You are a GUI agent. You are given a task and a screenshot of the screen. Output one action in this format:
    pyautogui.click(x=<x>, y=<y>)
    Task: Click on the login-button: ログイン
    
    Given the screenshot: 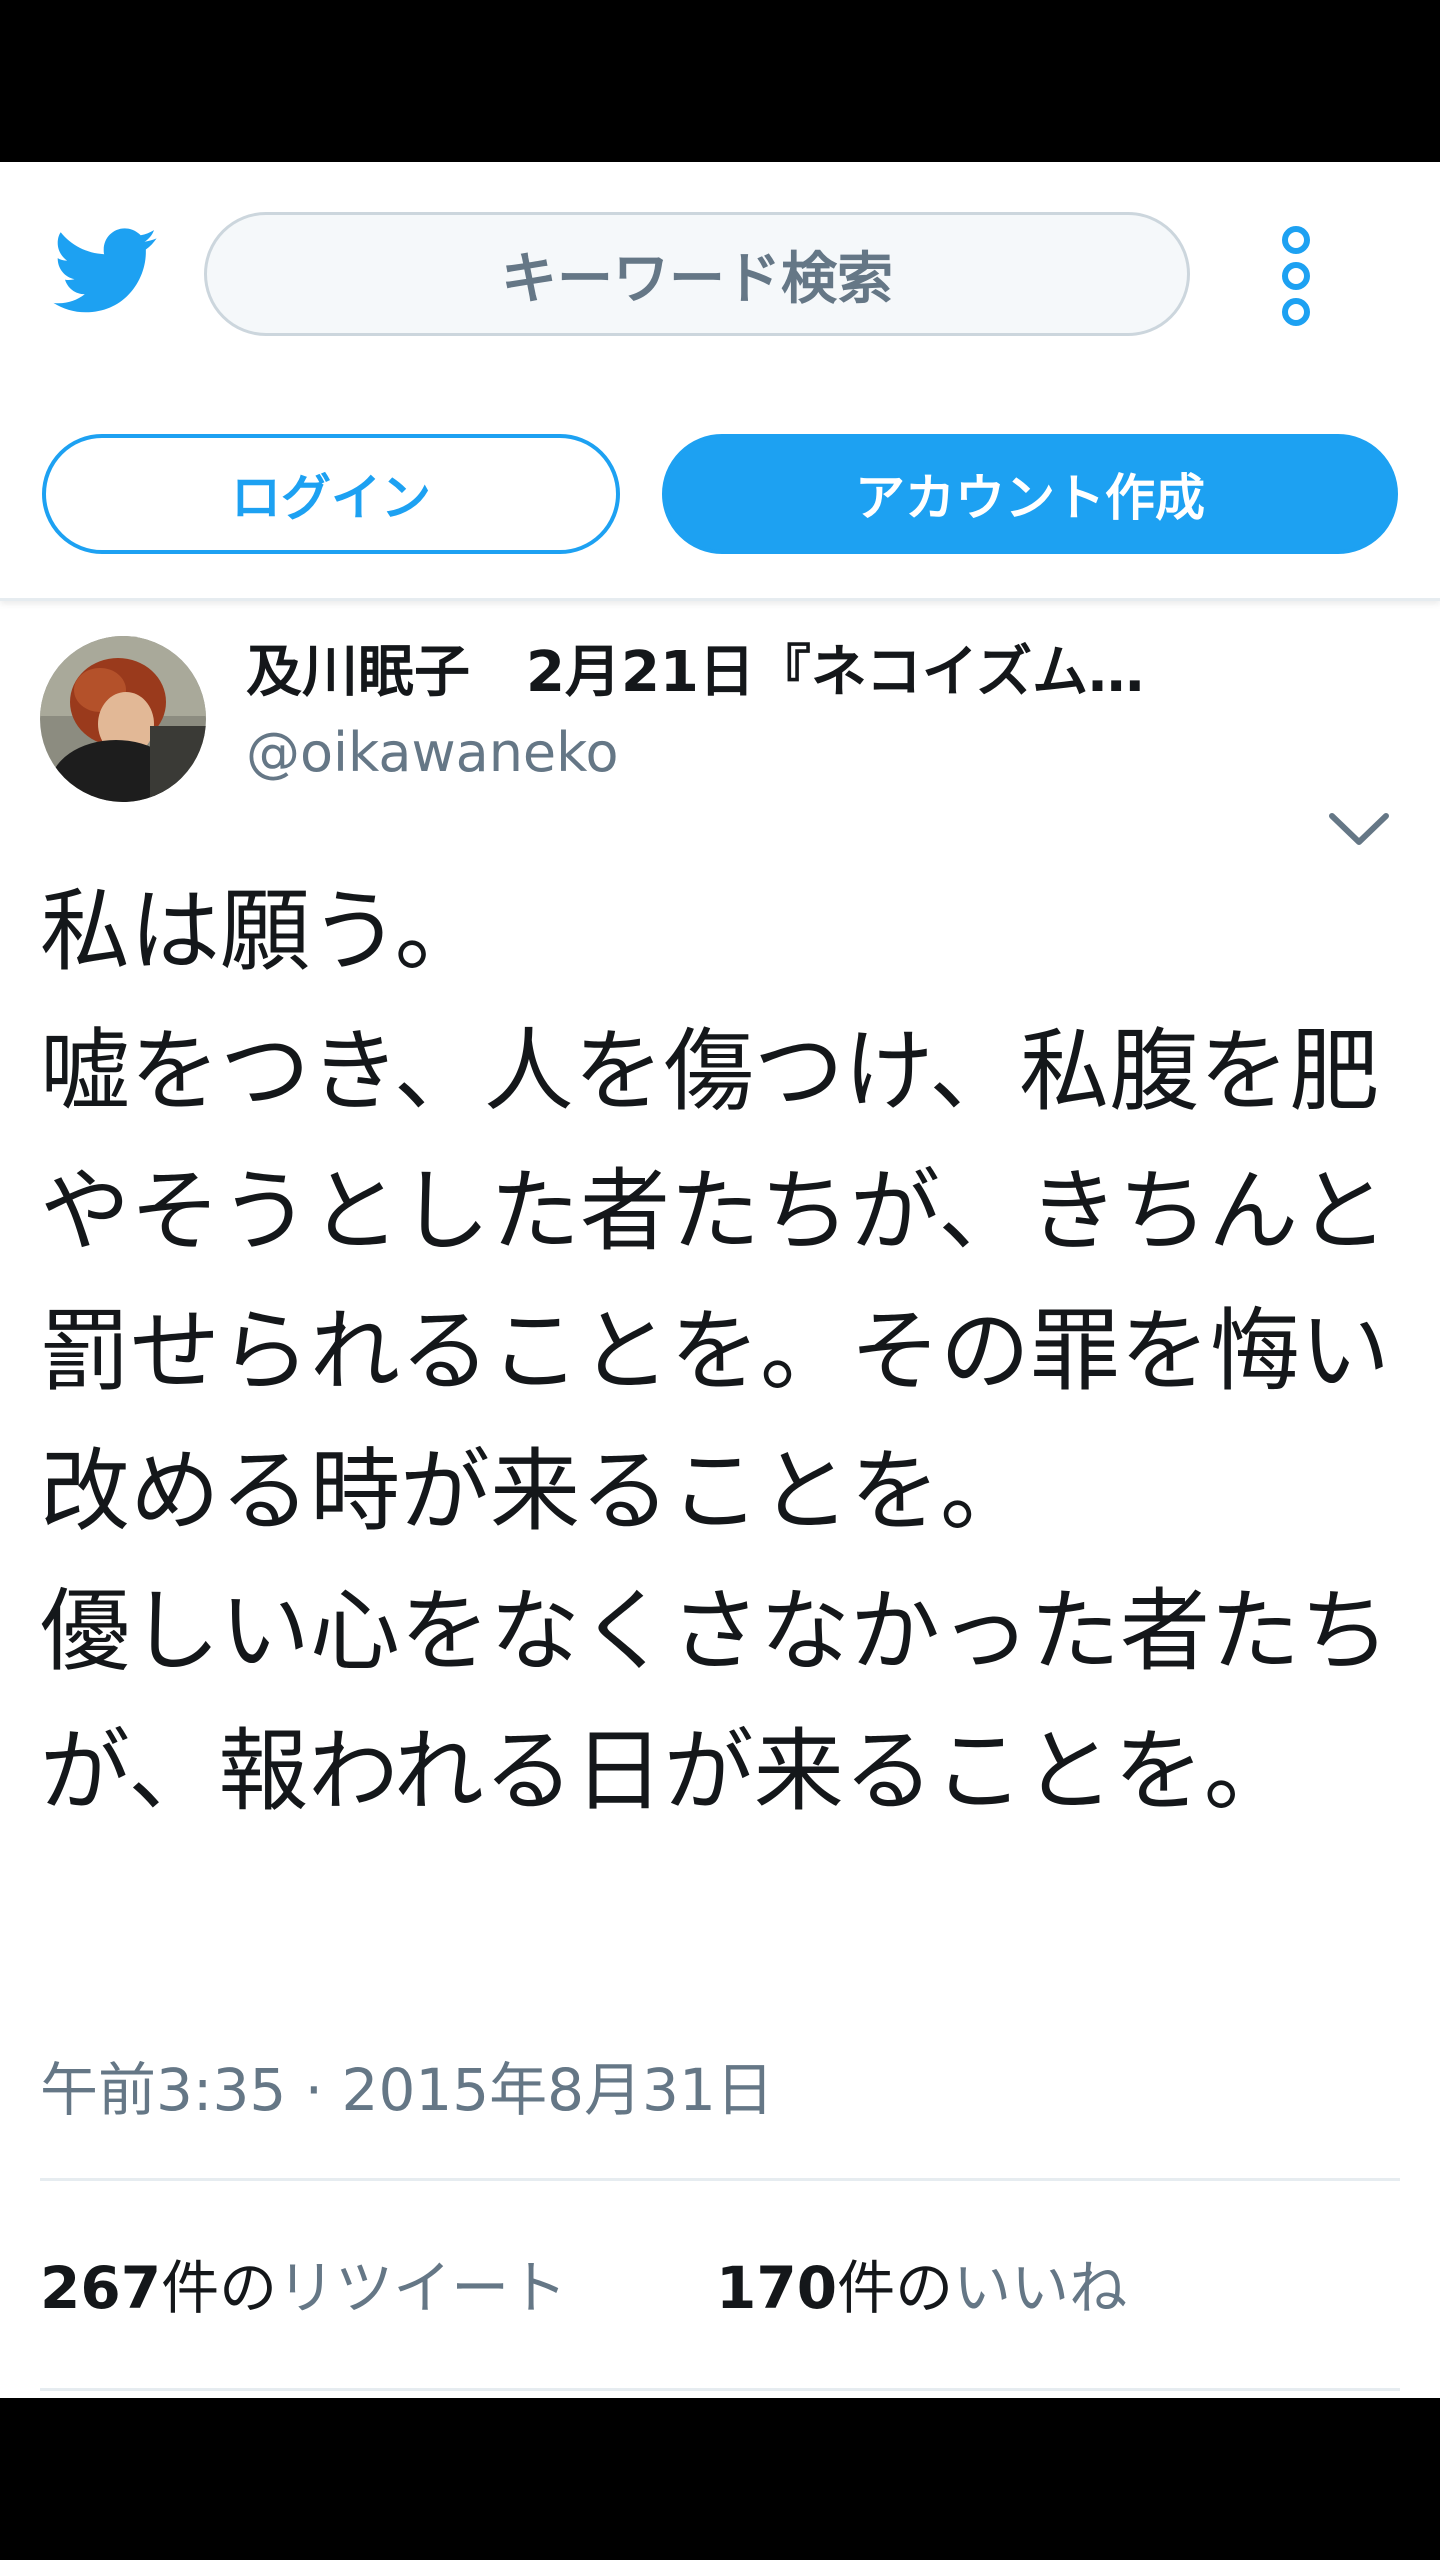 What is the action you would take?
    pyautogui.click(x=331, y=494)
    